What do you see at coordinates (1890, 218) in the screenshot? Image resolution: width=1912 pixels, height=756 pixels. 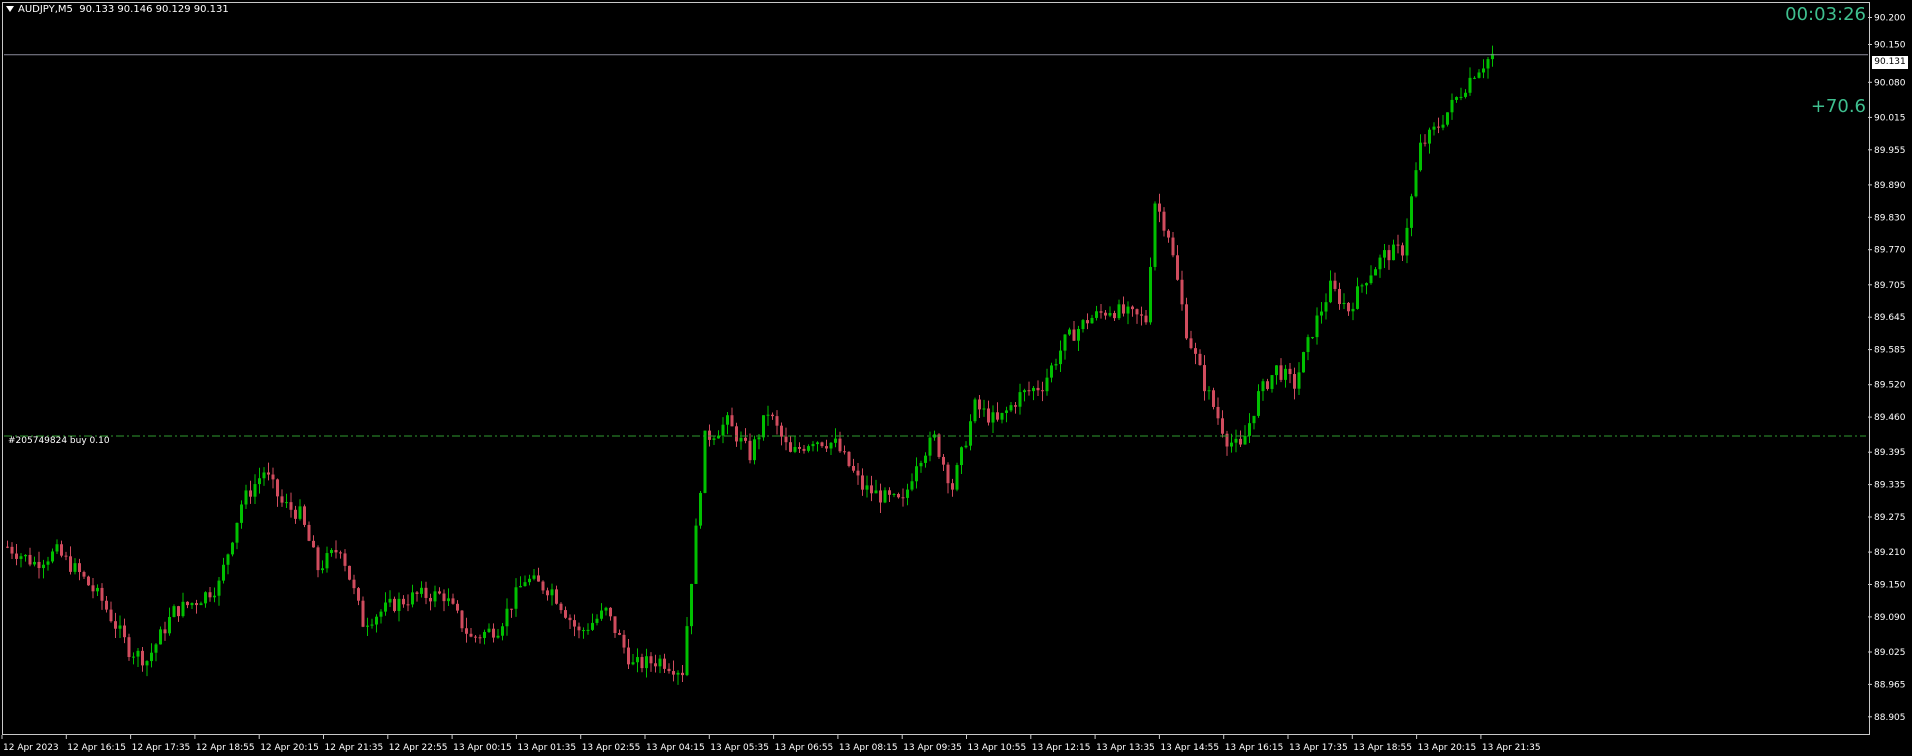 I see `y-tick-label: 89.830` at bounding box center [1890, 218].